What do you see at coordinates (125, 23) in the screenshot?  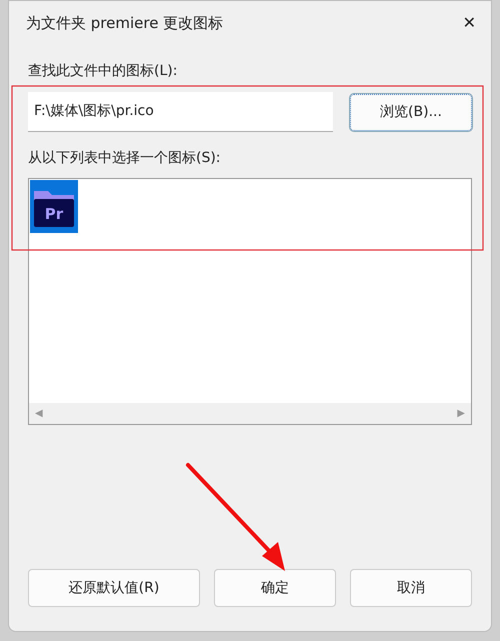 I see `window-title: 为文件夹 premiere 更改图标` at bounding box center [125, 23].